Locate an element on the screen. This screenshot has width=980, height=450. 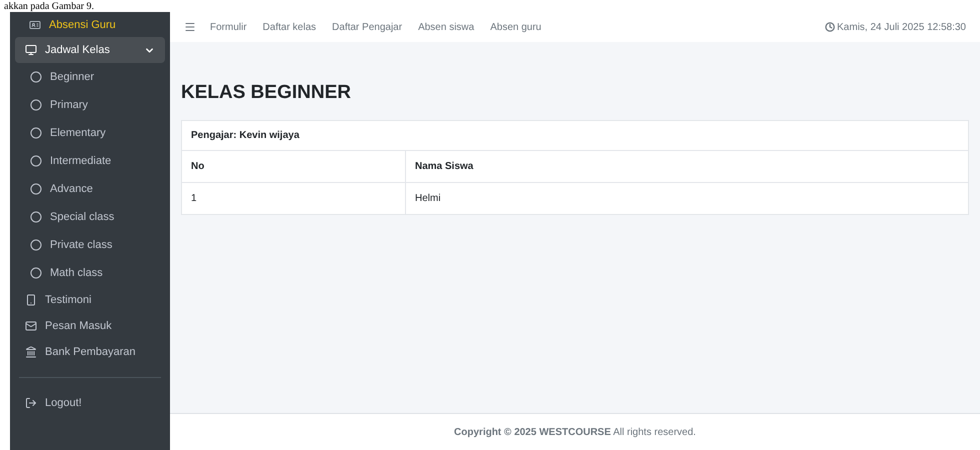
sidebar-item: Testimoni is located at coordinates (90, 300).